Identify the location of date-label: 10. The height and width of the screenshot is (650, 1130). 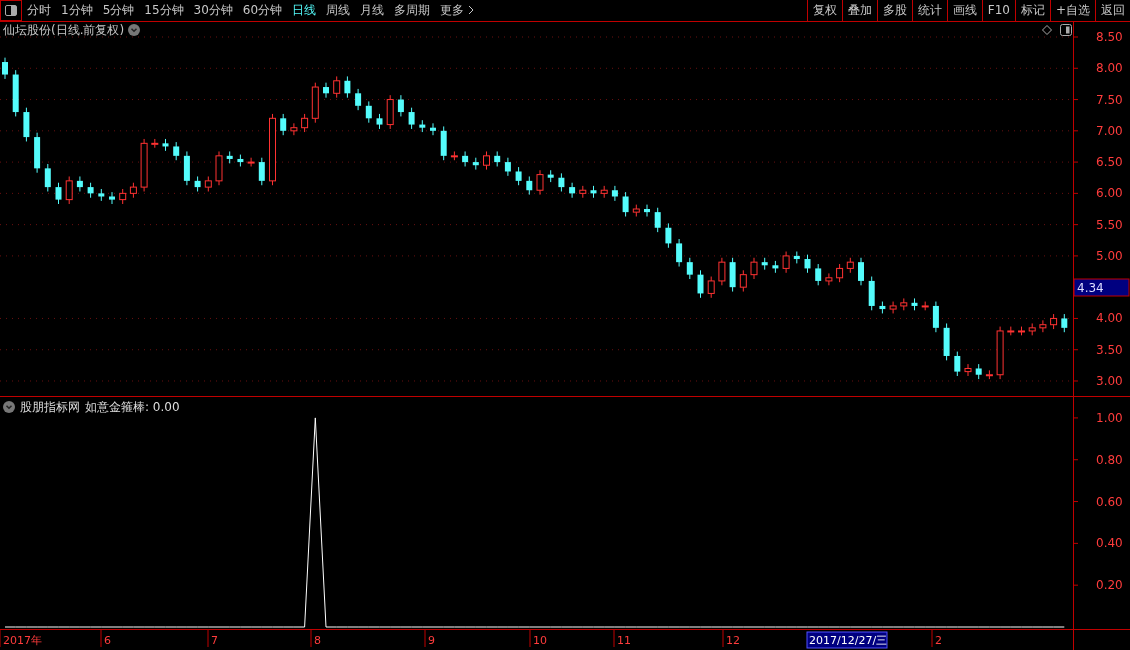
(540, 640).